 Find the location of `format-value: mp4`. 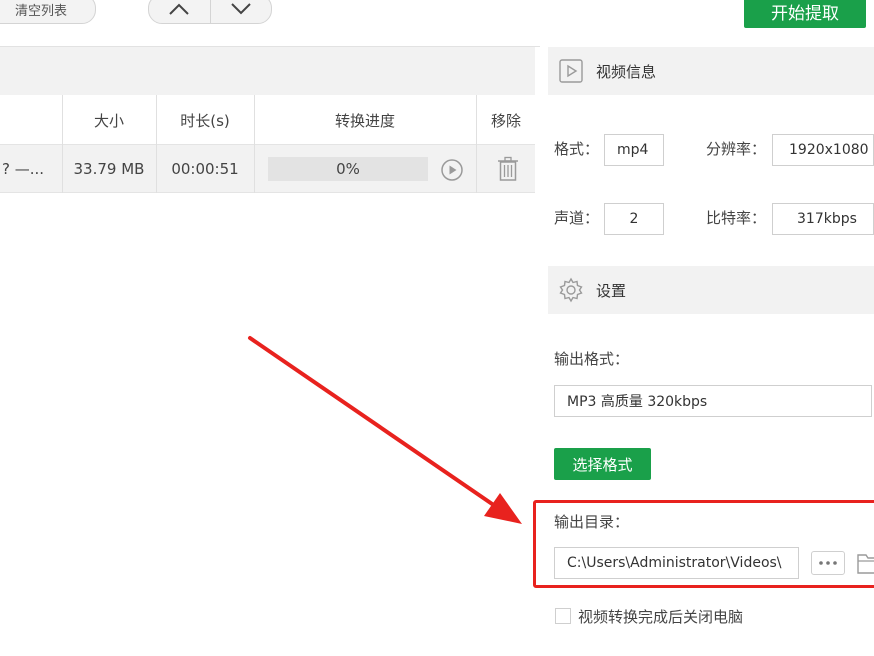

format-value: mp4 is located at coordinates (633, 150).